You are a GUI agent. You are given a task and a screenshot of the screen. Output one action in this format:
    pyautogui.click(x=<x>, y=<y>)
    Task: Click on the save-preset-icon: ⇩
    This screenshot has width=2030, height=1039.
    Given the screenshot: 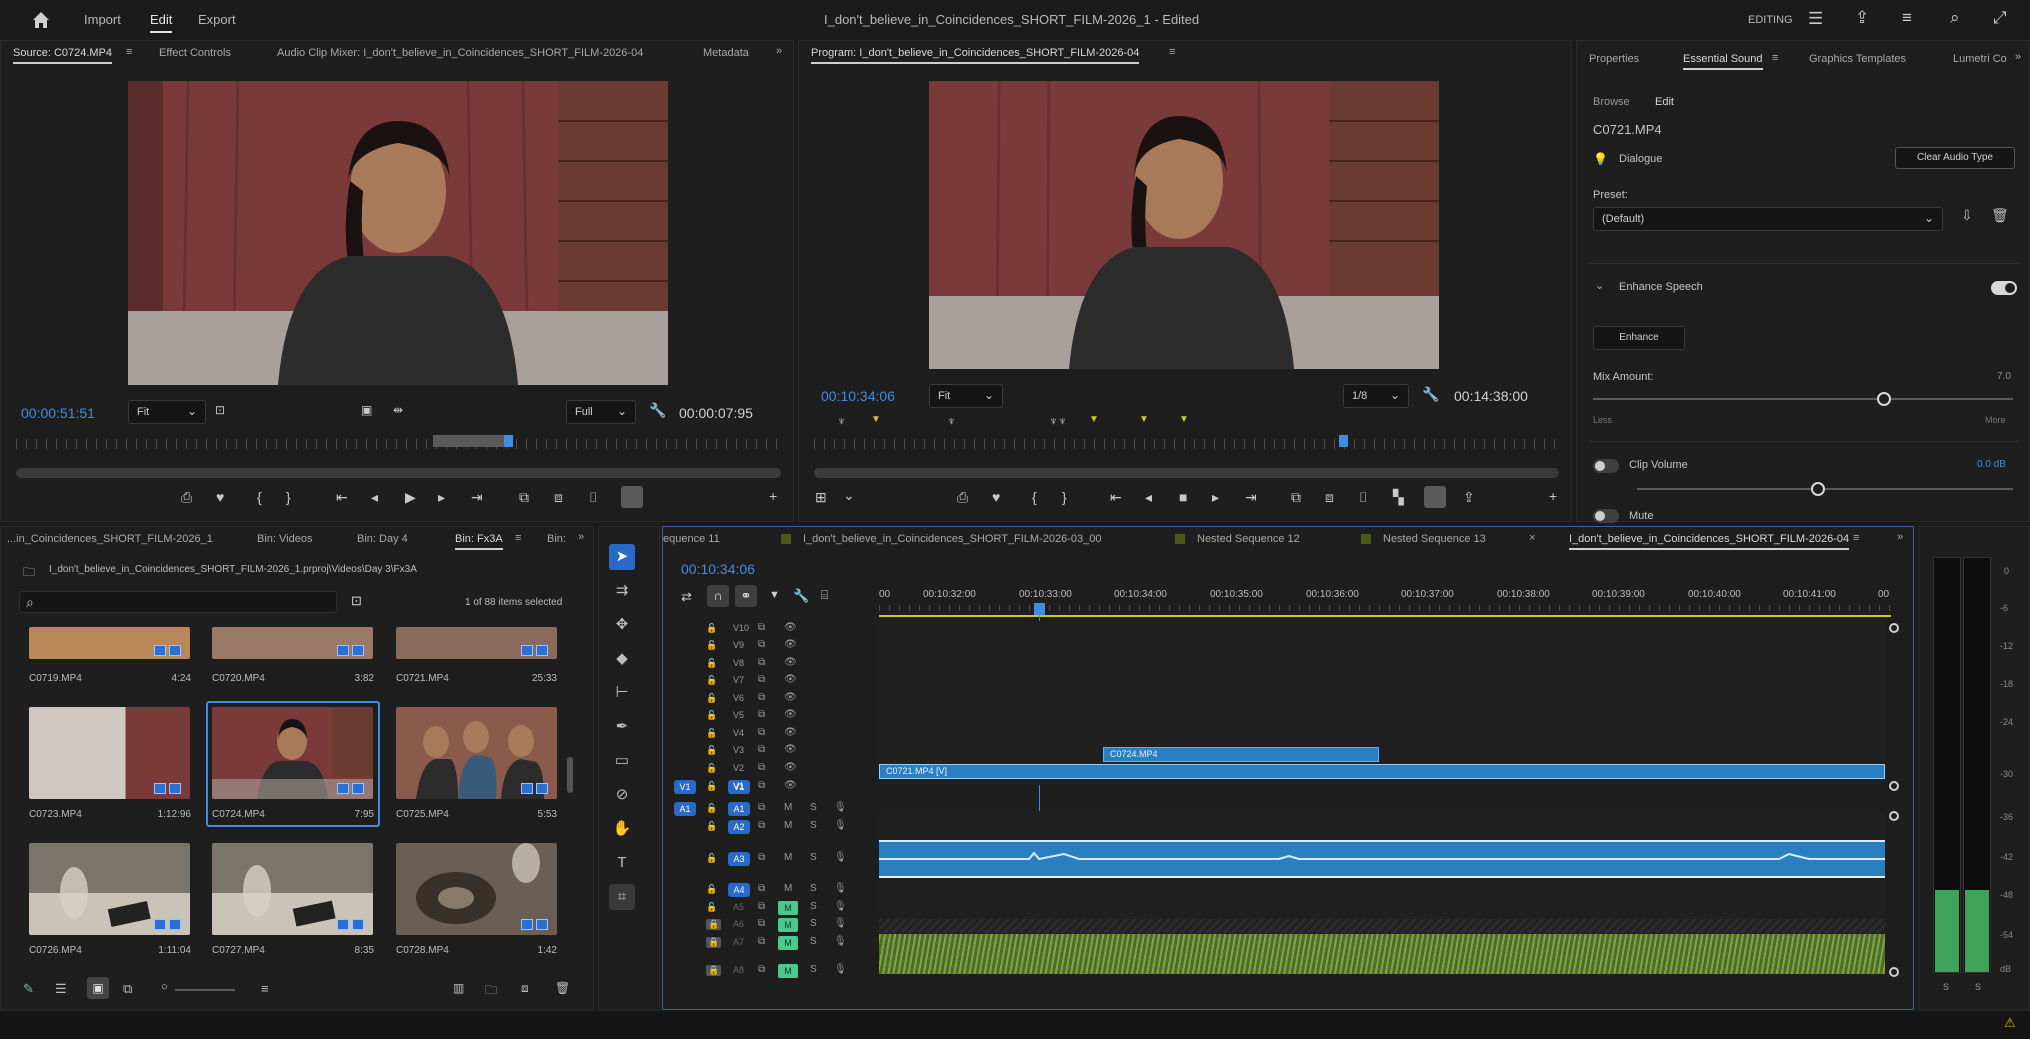 What is the action you would take?
    pyautogui.click(x=1967, y=215)
    